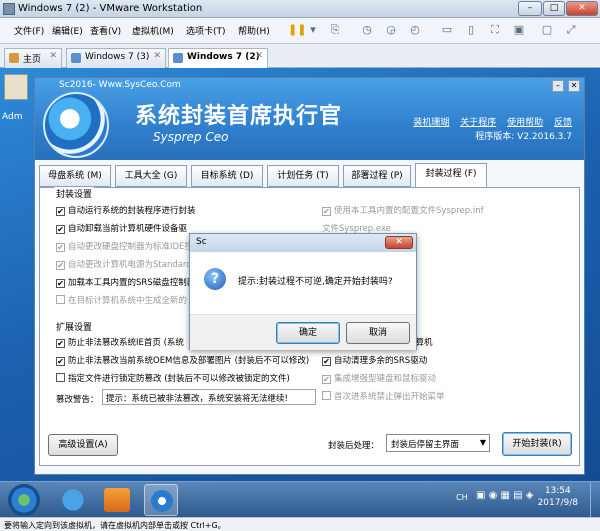  I want to click on ext-left-checkbox-0: ✔ 防止非法篡改系统IE首页 (系统, so click(120, 342).